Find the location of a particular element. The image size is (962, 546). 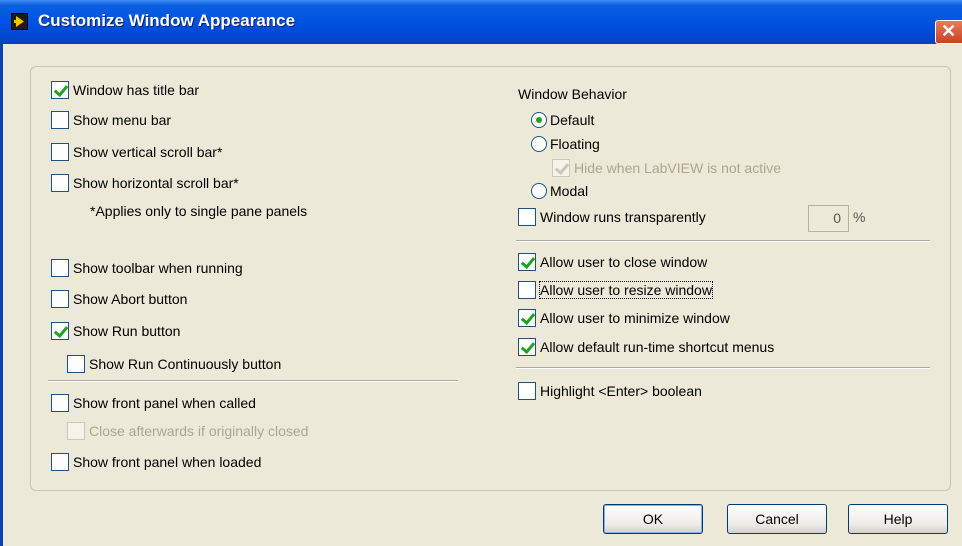

close-button: ✕ is located at coordinates (948, 32).